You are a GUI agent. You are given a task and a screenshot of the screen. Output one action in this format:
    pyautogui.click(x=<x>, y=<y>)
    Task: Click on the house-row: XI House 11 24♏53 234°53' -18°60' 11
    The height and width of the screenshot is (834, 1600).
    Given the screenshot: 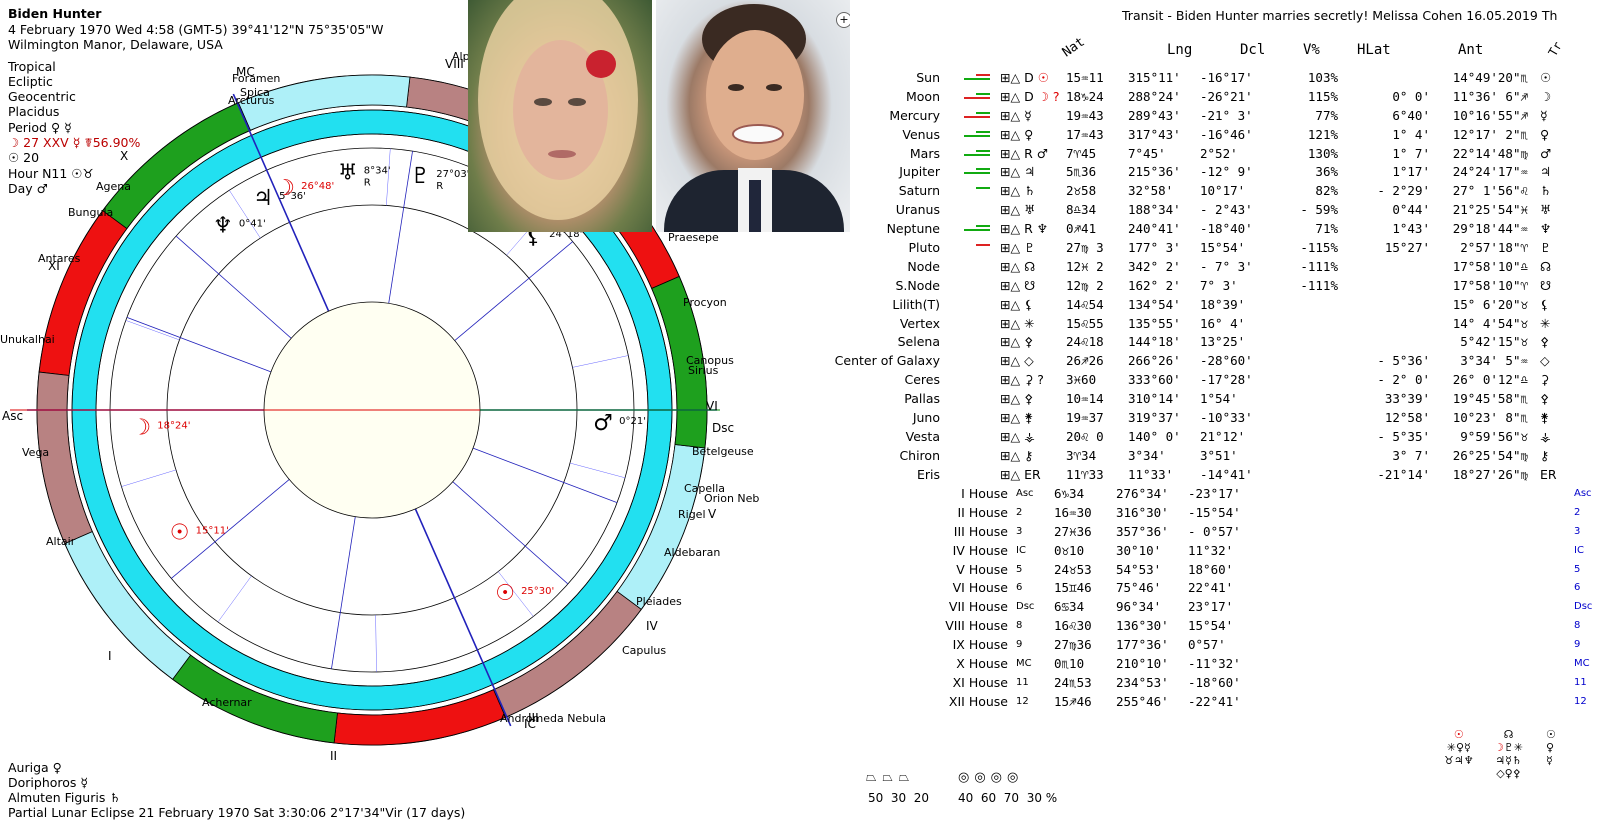 What is the action you would take?
    pyautogui.click(x=1206, y=682)
    